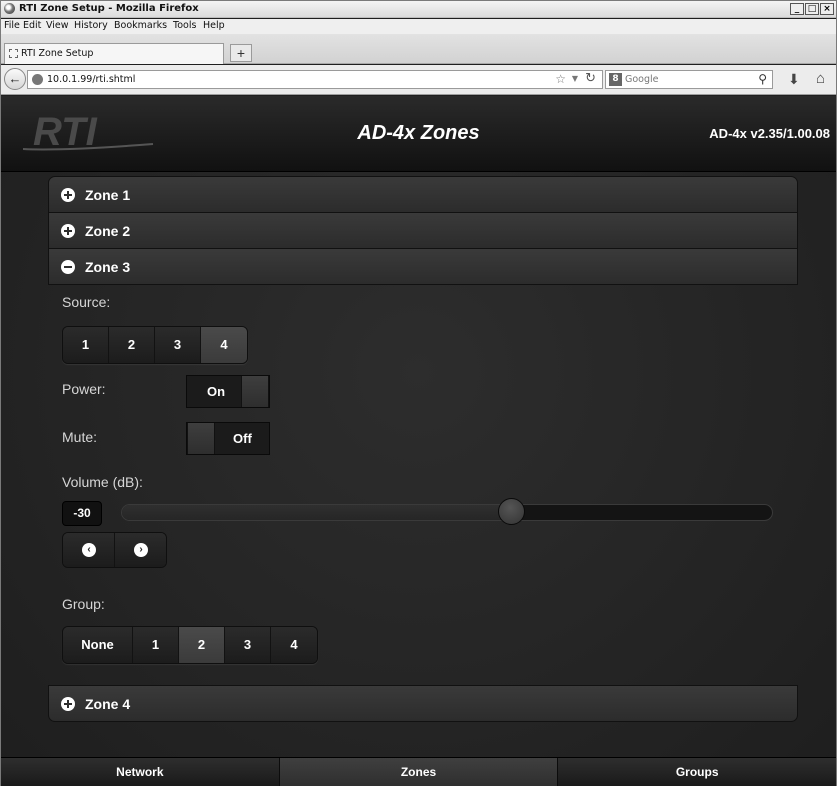  Describe the element at coordinates (423, 266) in the screenshot. I see `zone-3-header: Zone 3` at that location.